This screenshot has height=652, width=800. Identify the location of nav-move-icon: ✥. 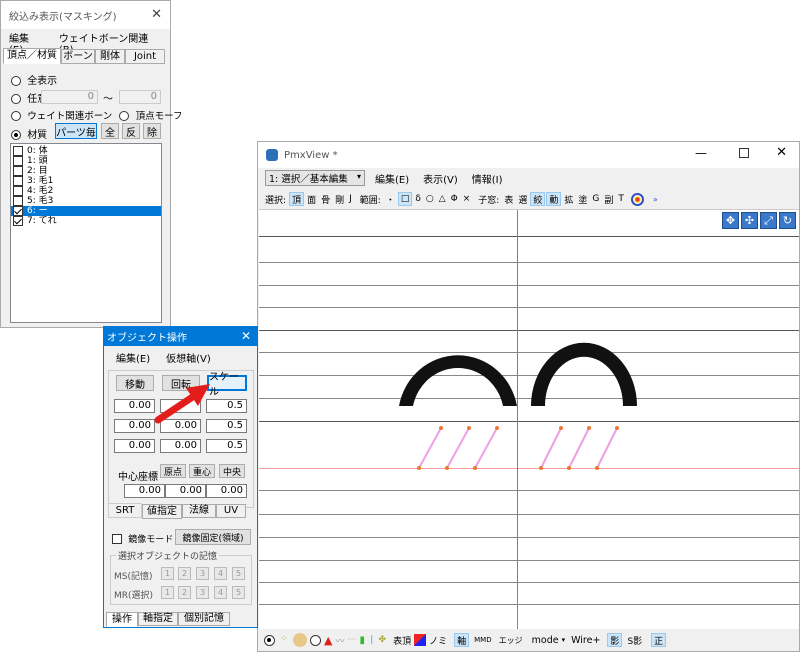
(730, 220).